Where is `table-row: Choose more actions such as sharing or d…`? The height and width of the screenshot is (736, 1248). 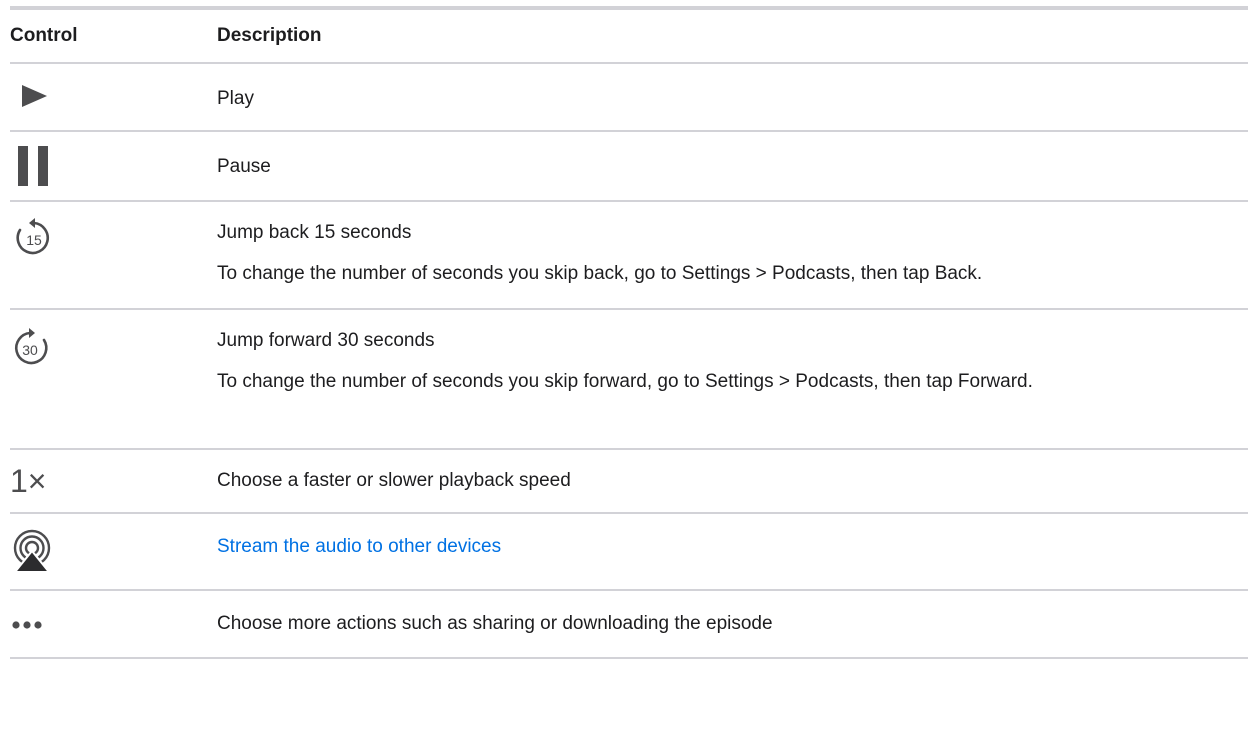
table-row: Choose more actions such as sharing or d… is located at coordinates (629, 625).